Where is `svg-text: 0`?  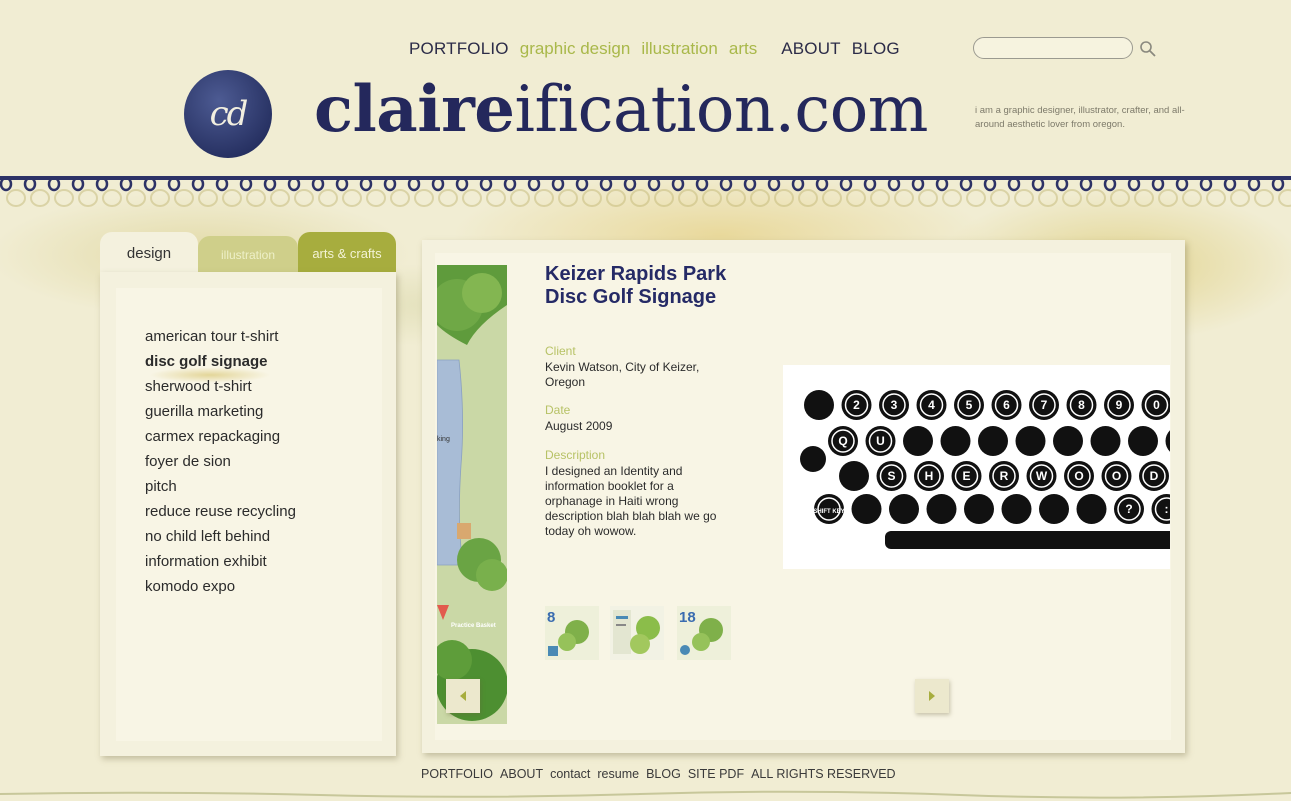
svg-text: 0 is located at coordinates (1156, 405).